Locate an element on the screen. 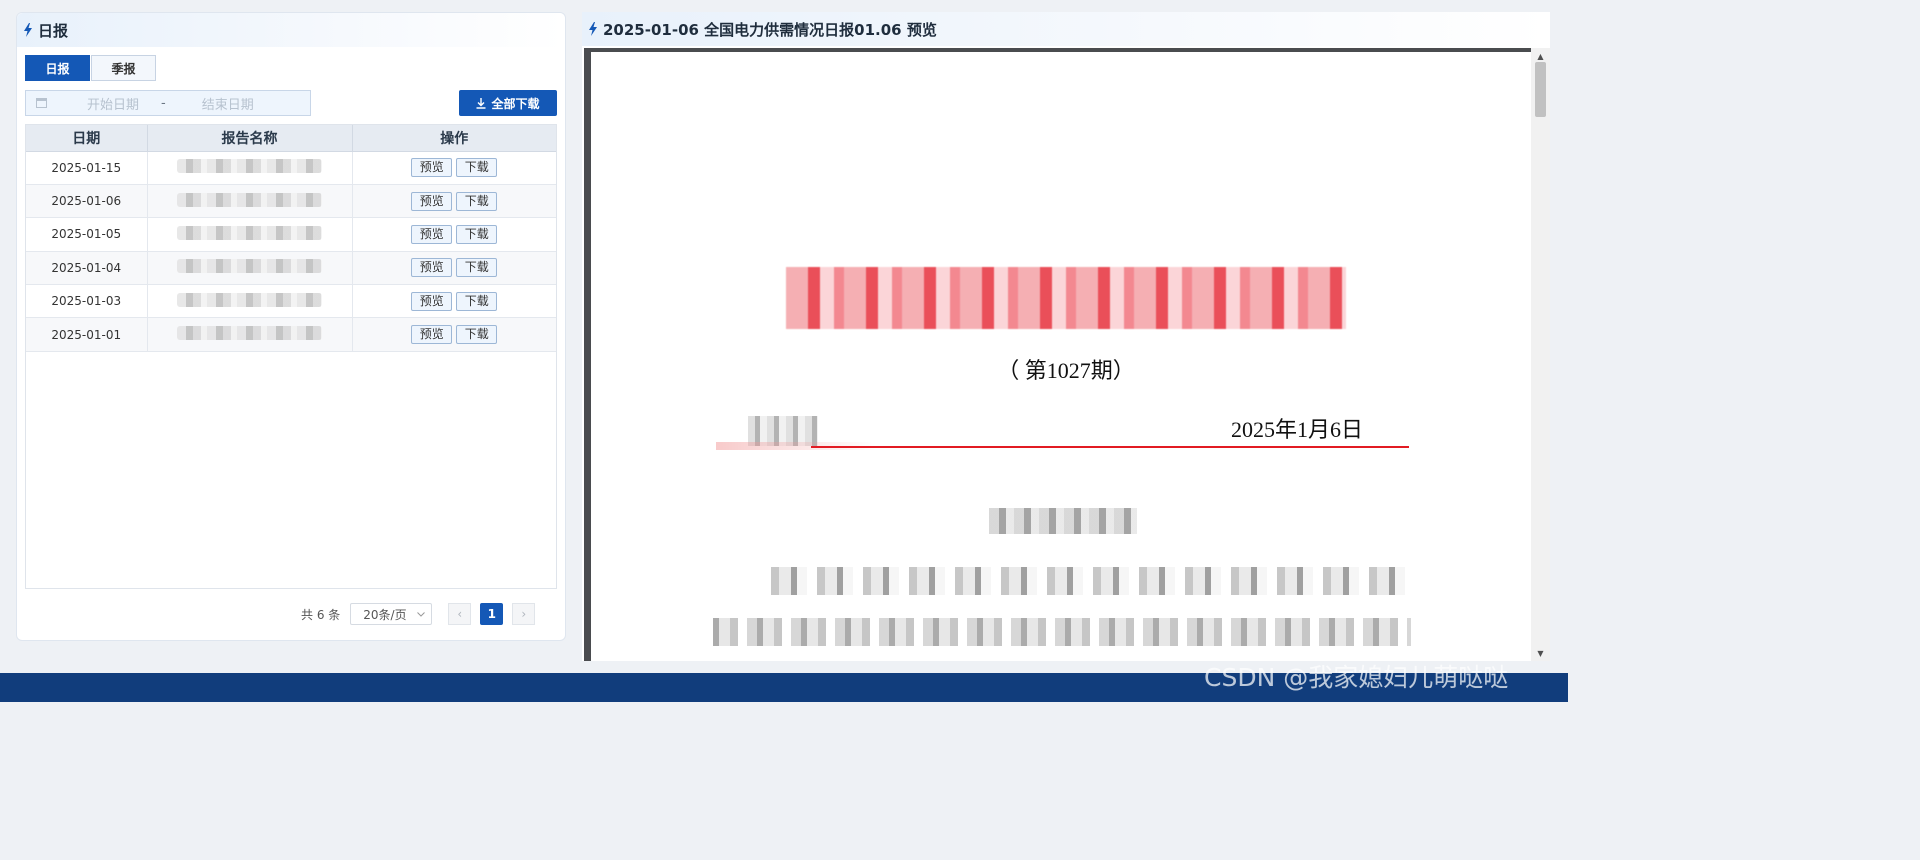 Image resolution: width=1920 pixels, height=860 pixels. table-row: 2025-01-01 预览 下载 is located at coordinates (291, 334).